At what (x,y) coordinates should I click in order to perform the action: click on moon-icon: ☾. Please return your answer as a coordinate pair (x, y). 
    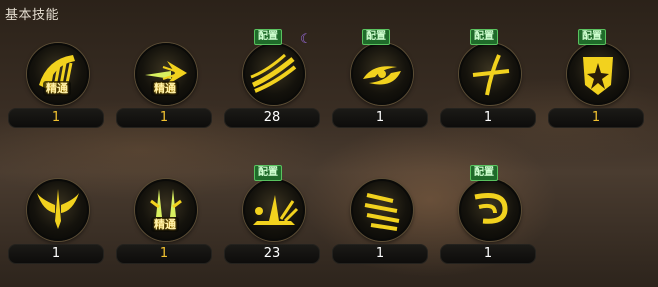
    Looking at the image, I should click on (306, 39).